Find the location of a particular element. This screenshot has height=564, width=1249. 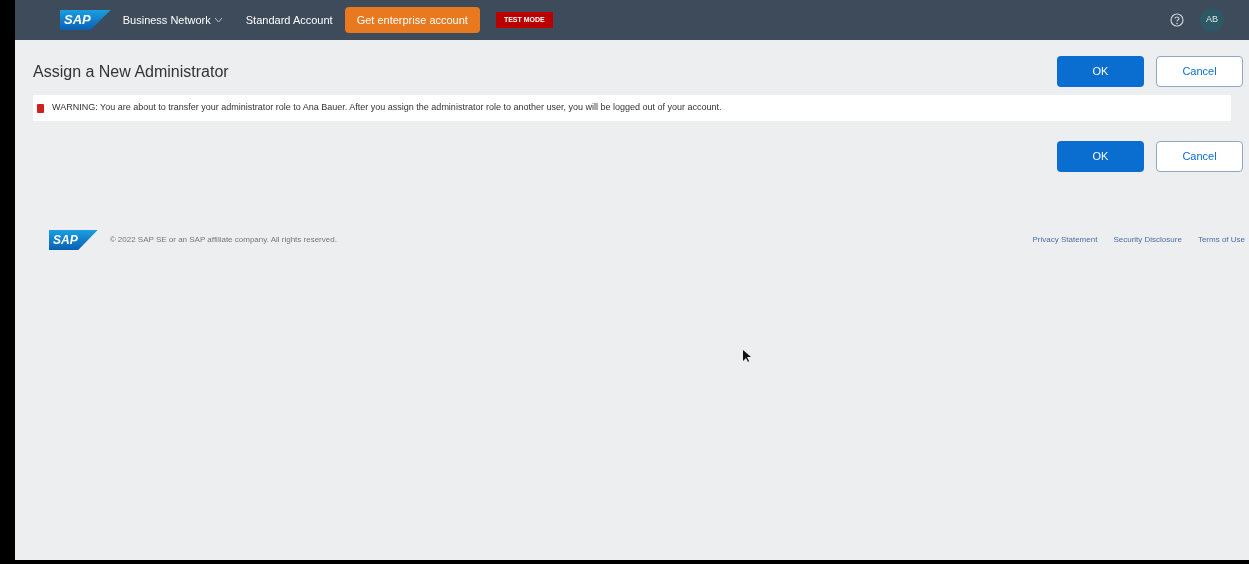

copyright-text: © 2022 SAP SE or an SAP affiliate company. All rights reserved. is located at coordinates (223, 240).